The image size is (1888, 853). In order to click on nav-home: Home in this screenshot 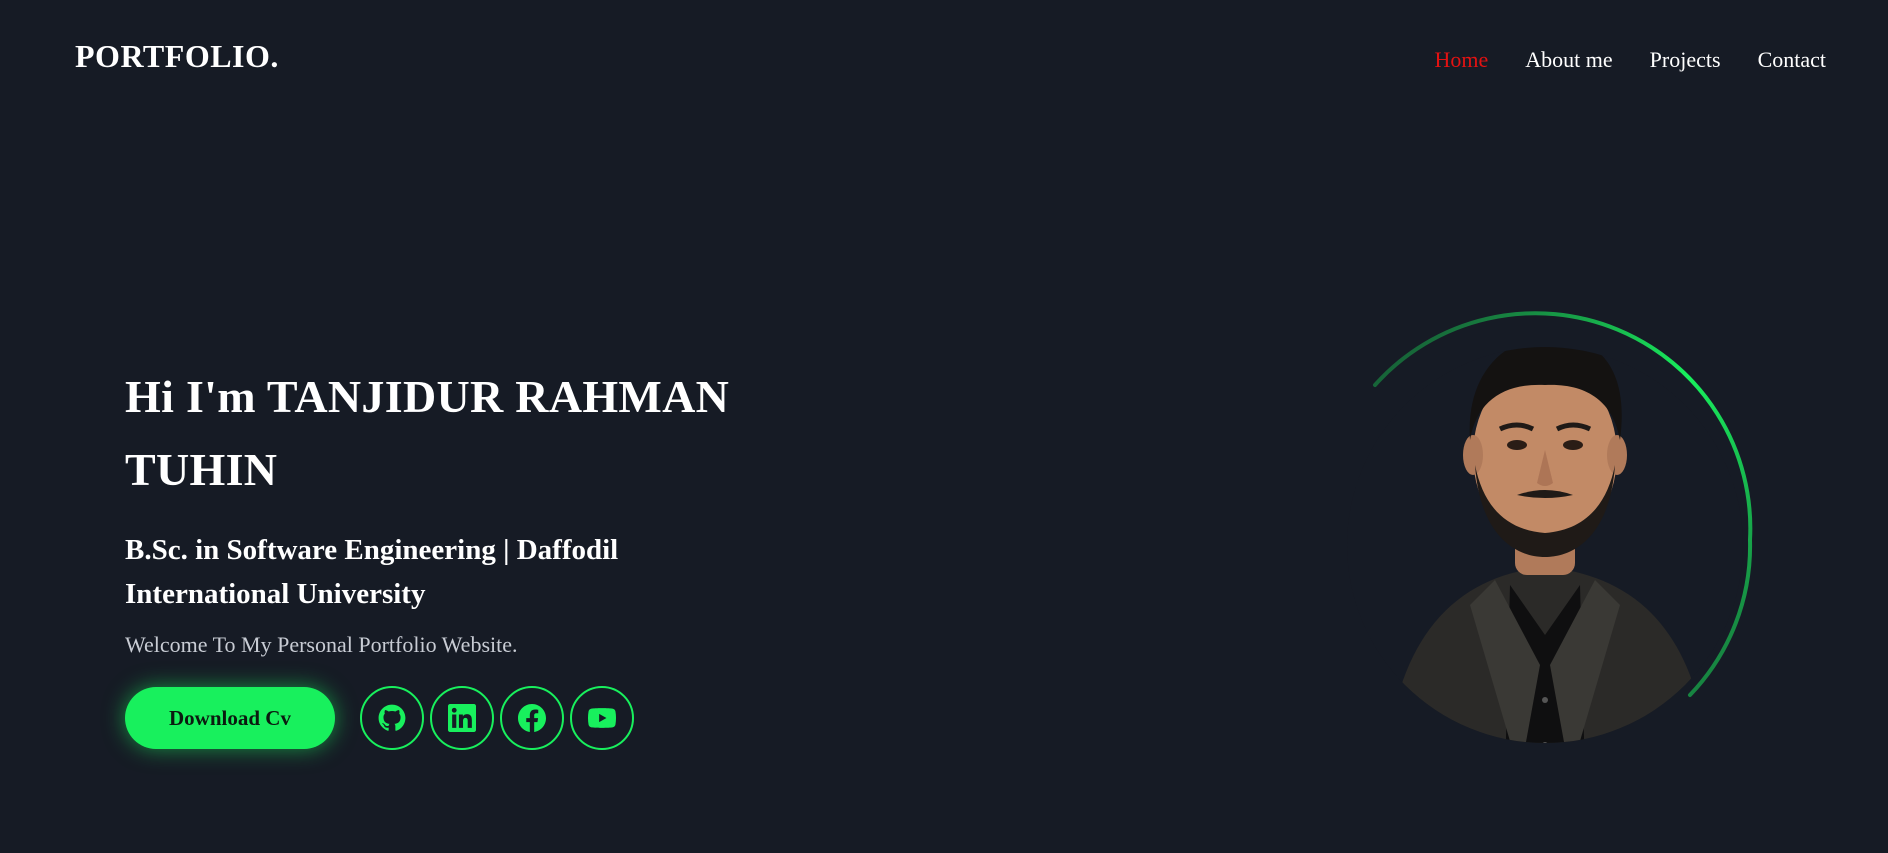, I will do `click(1462, 60)`.